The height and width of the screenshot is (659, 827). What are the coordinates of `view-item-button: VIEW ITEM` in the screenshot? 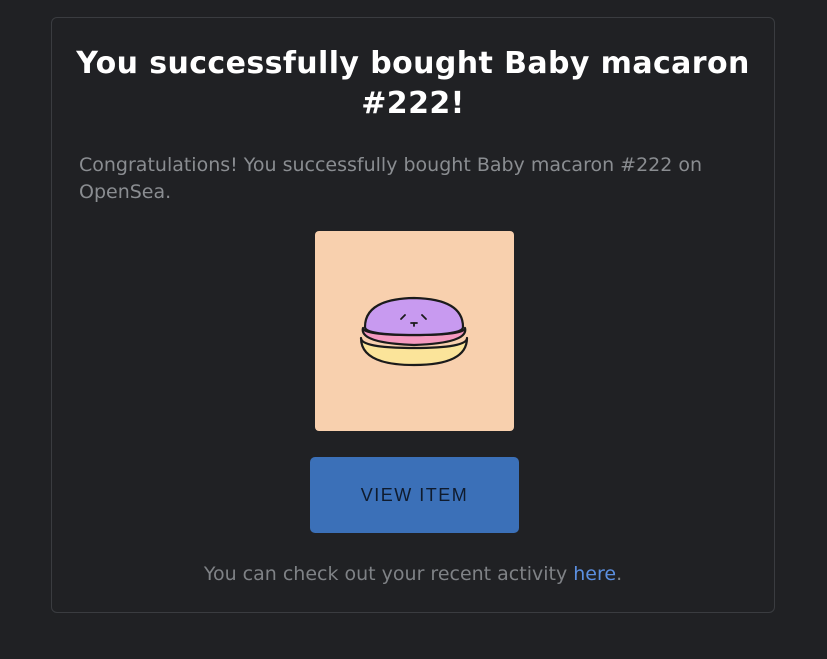 It's located at (414, 495).